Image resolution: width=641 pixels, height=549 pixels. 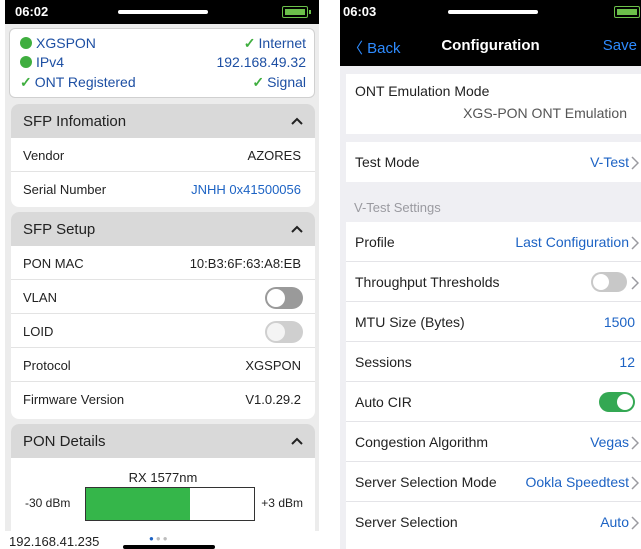 What do you see at coordinates (619, 322) in the screenshot?
I see `mtu-size-value: 1500` at bounding box center [619, 322].